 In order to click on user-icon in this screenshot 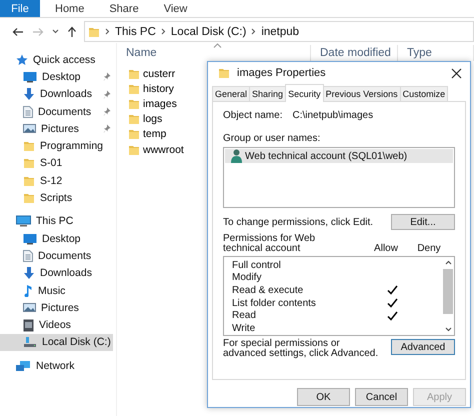, I will do `click(236, 156)`.